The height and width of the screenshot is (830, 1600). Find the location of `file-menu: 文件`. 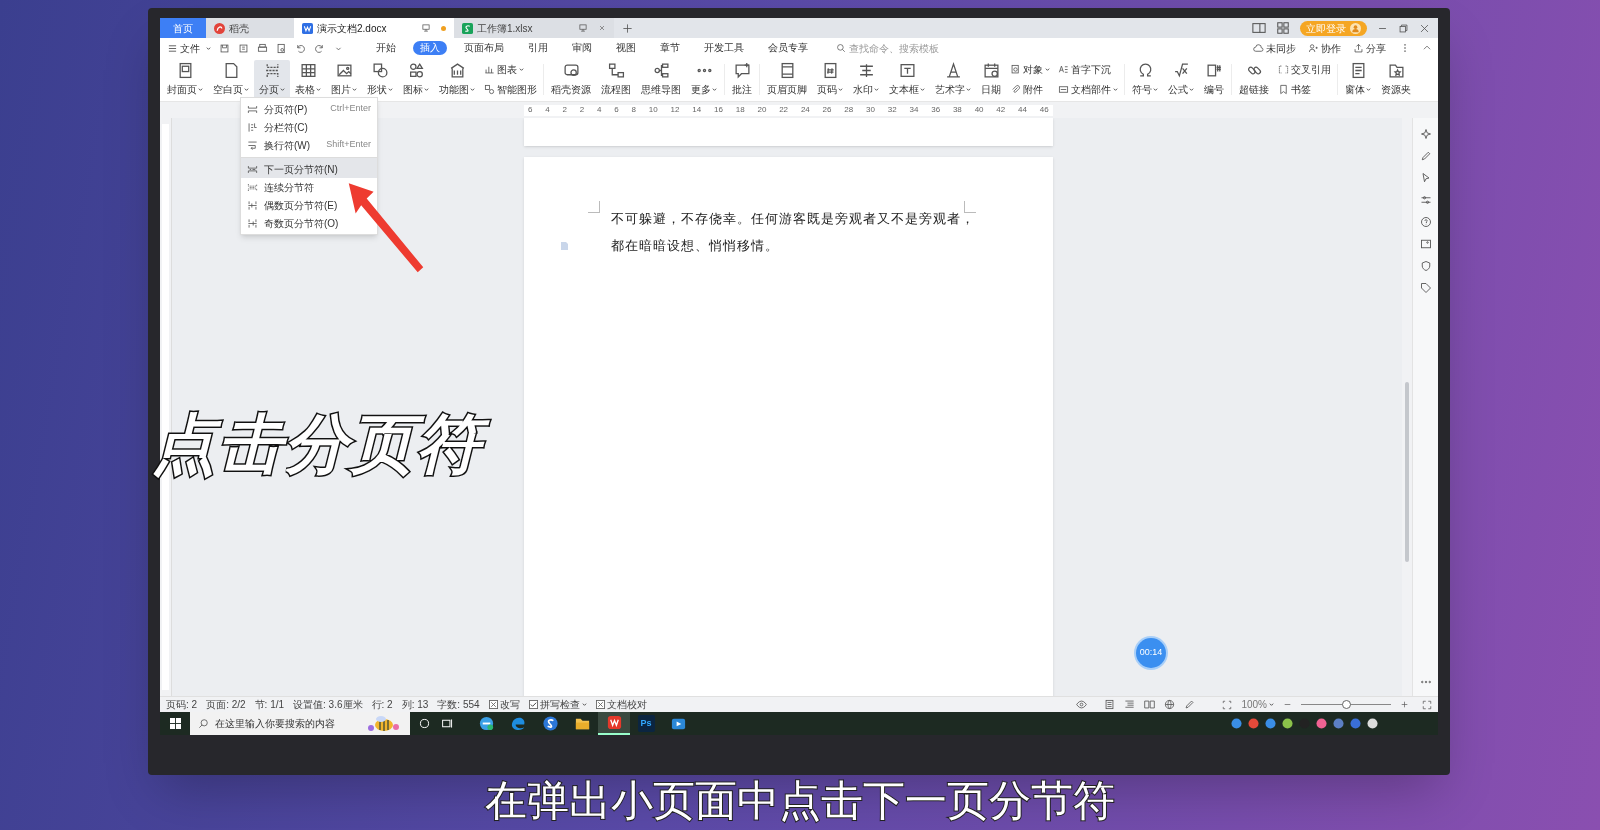

file-menu: 文件 is located at coordinates (184, 48).